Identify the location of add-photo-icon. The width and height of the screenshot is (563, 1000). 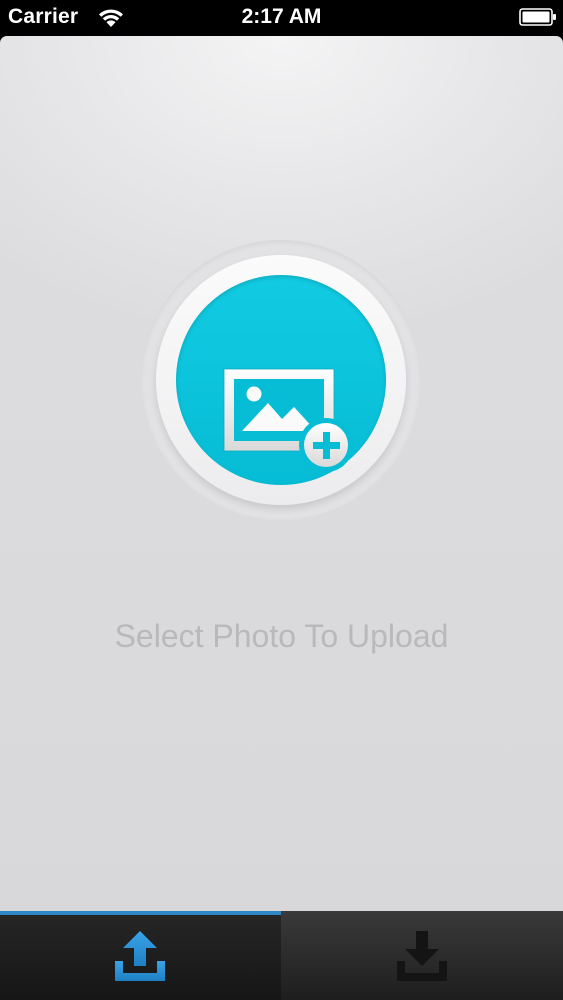
(288, 420).